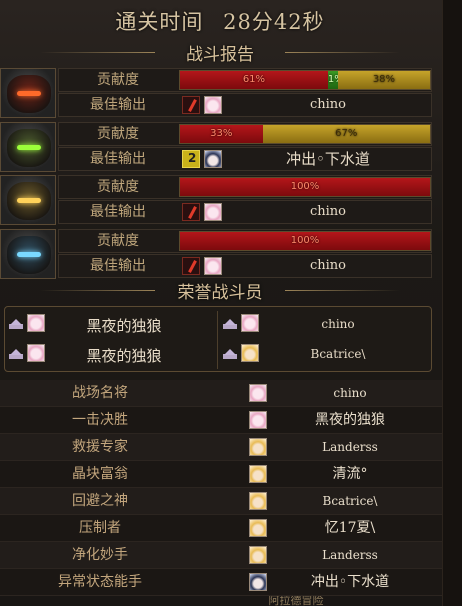 This screenshot has width=462, height=606. I want to click on green-mech-icon, so click(28, 147).